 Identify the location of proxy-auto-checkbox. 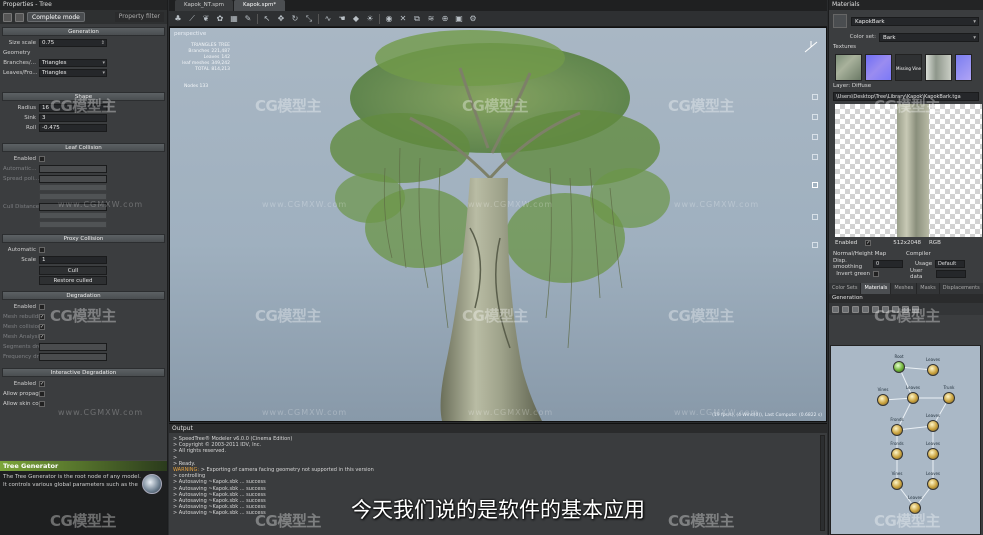
(42, 250).